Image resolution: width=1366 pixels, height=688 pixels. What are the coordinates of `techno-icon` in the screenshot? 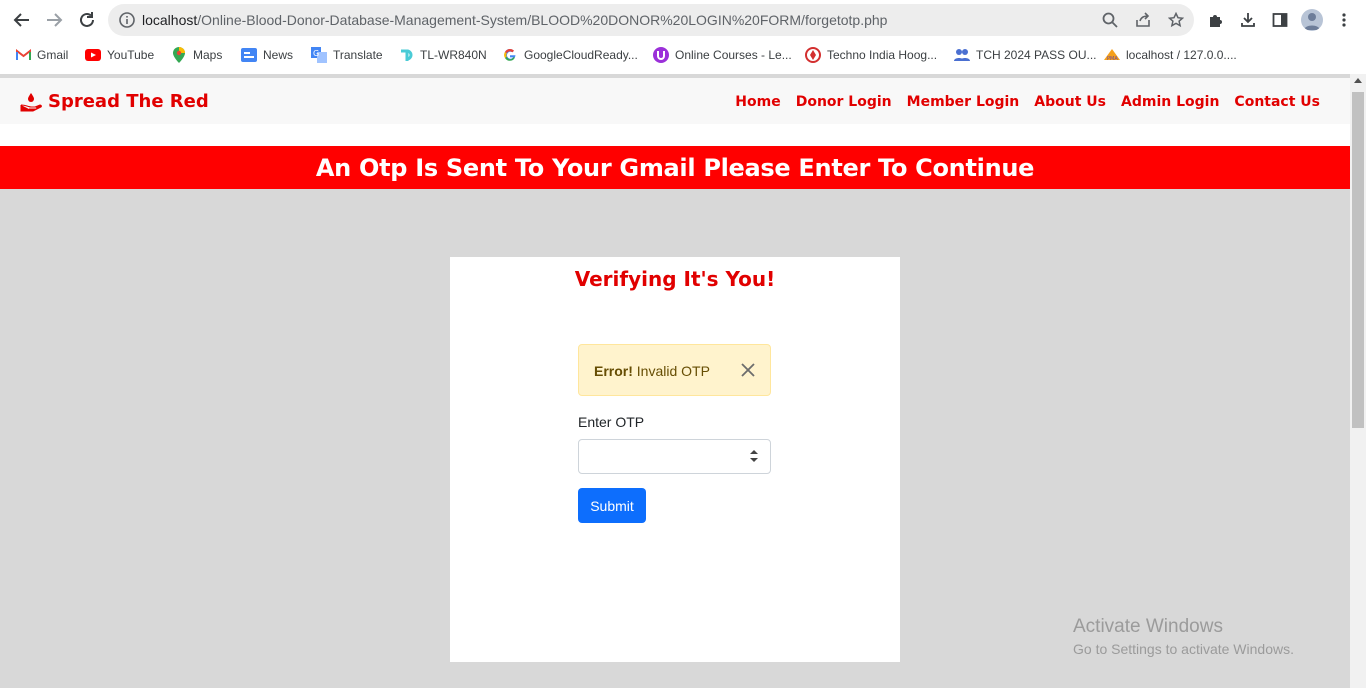 It's located at (813, 55).